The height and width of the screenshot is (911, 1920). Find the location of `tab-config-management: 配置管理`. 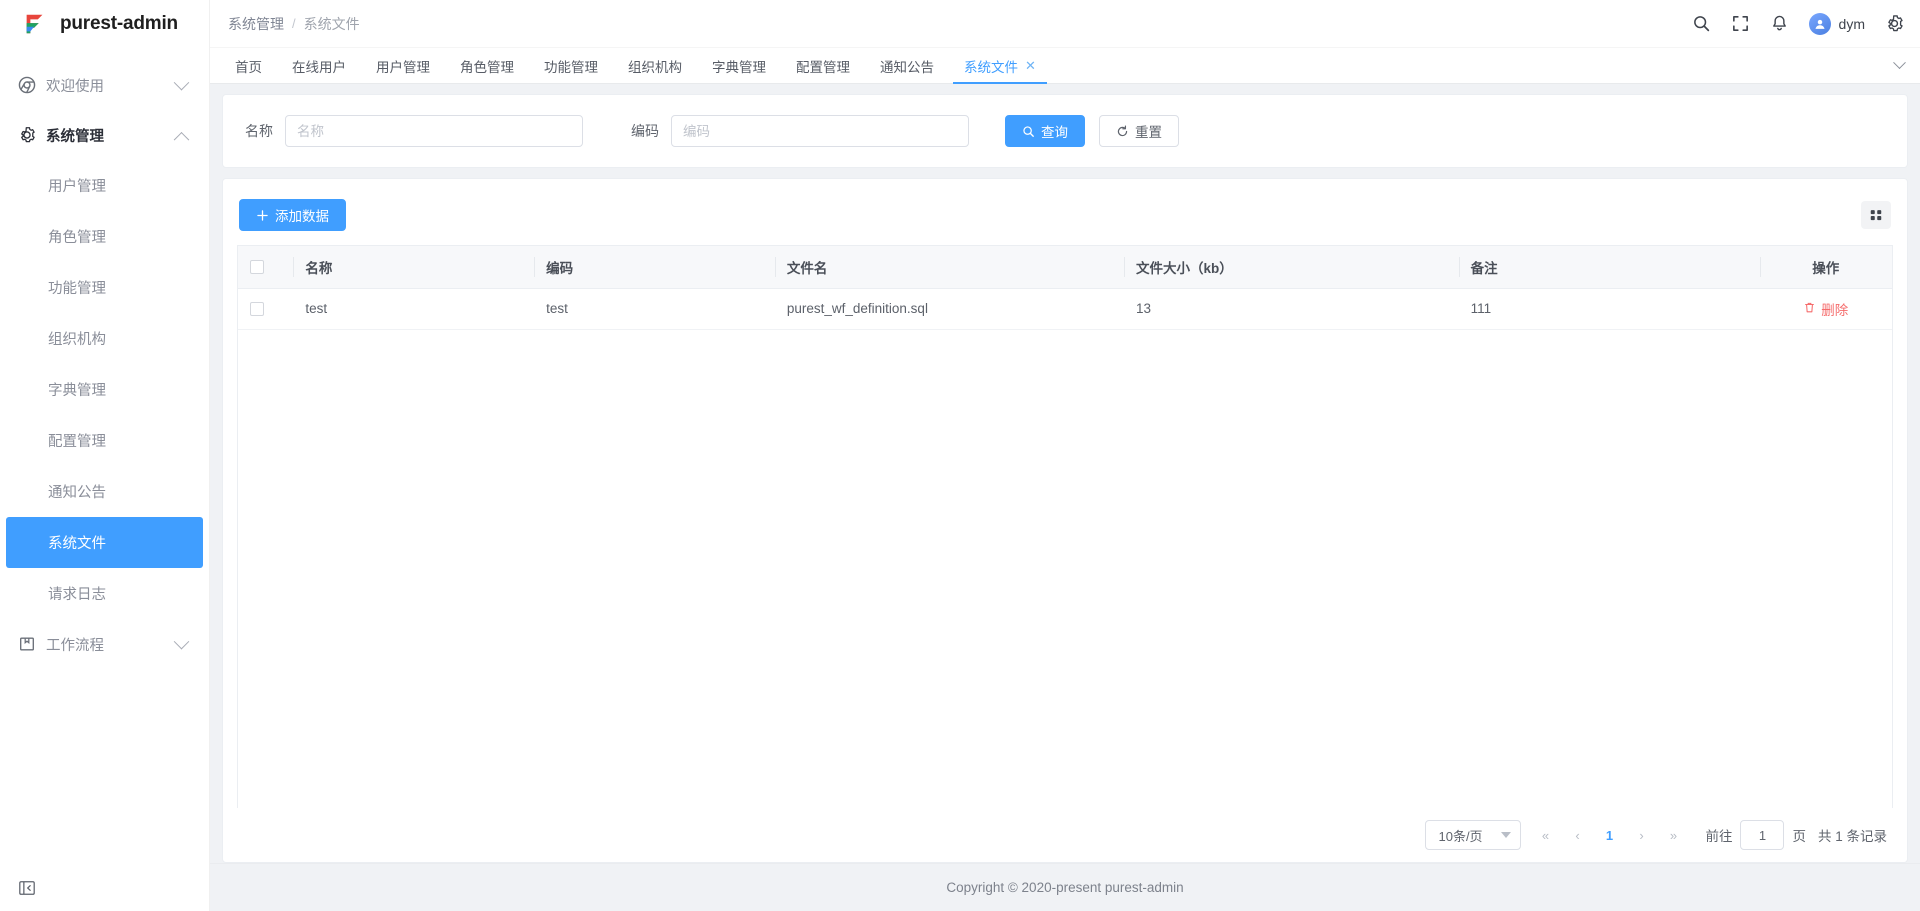

tab-config-management: 配置管理 is located at coordinates (823, 65).